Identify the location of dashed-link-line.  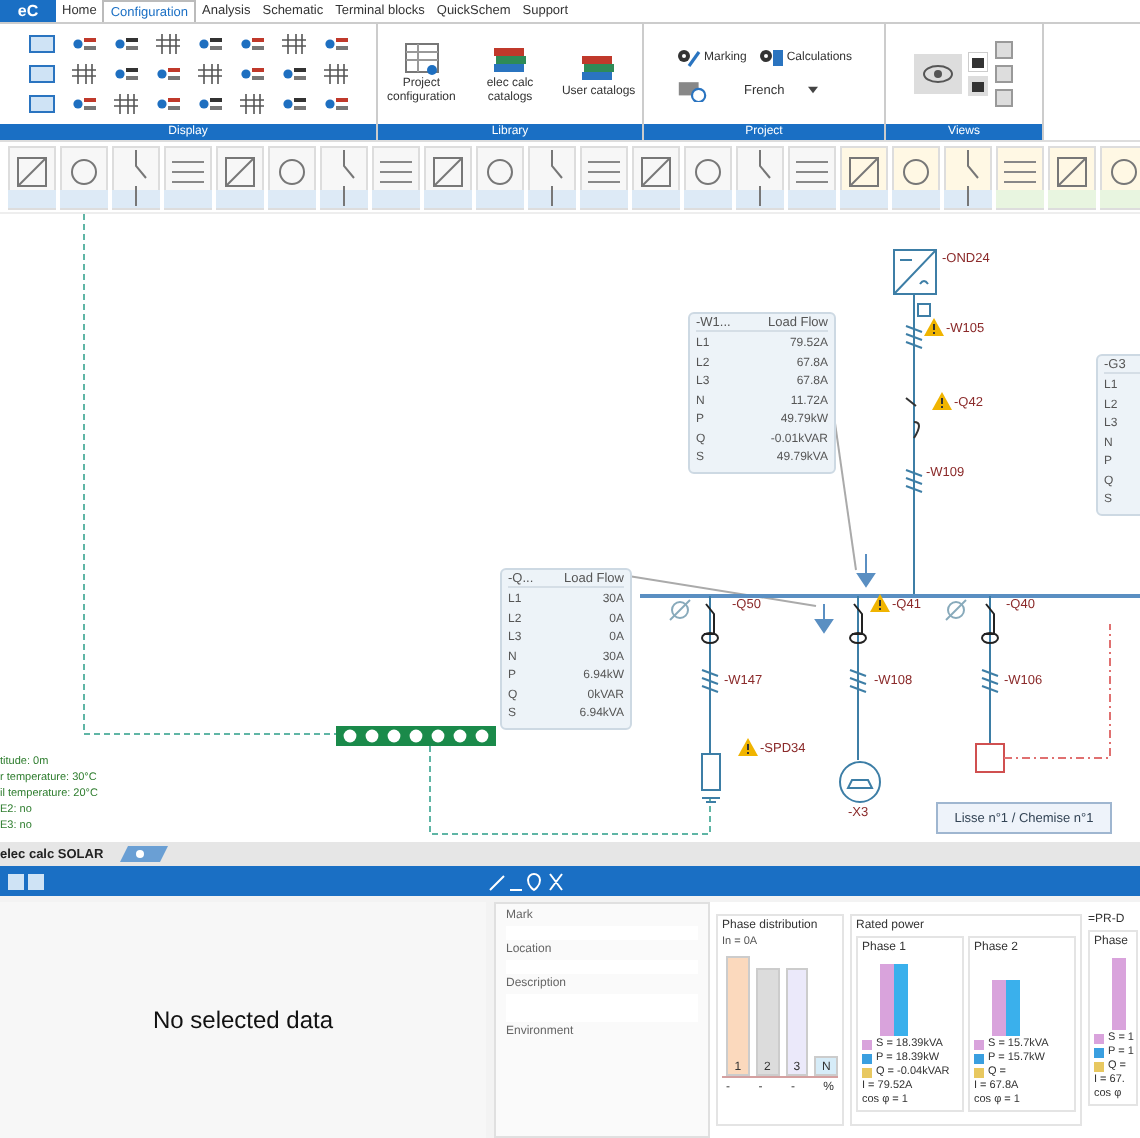
(1057, 691).